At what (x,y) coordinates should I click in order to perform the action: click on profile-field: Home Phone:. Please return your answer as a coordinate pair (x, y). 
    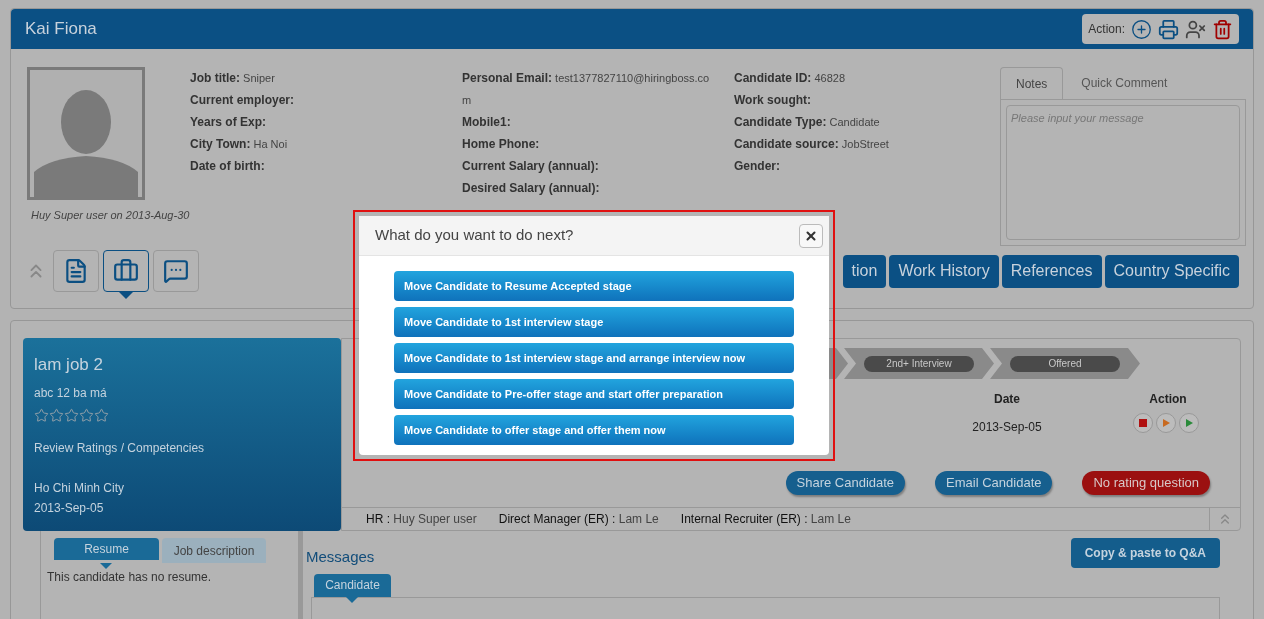
    Looking at the image, I should click on (589, 144).